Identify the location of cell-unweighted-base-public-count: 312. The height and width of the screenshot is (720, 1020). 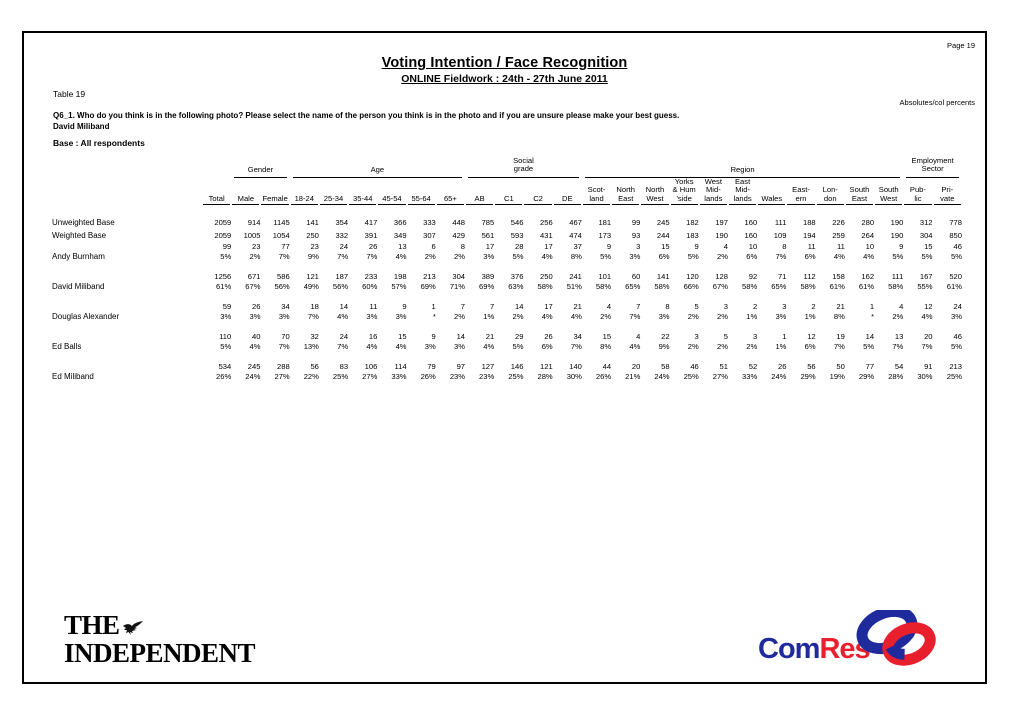
(926, 223).